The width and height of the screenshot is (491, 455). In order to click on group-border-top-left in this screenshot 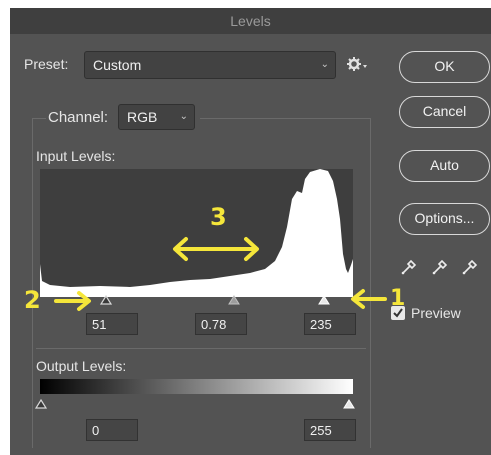, I will do `click(39, 118)`.